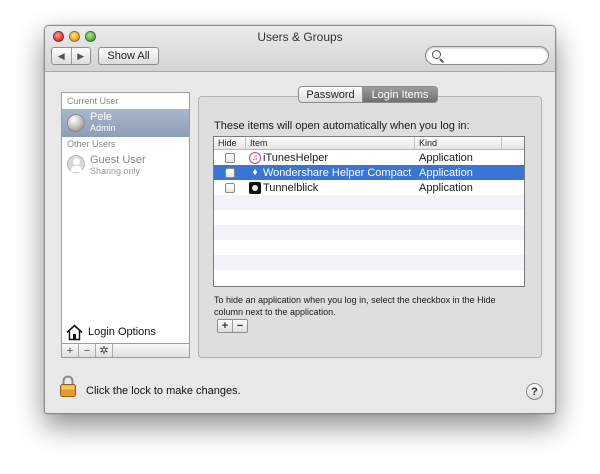 This screenshot has height=474, width=600. What do you see at coordinates (337, 172) in the screenshot?
I see `item-name: Wondershare Helper Compact` at bounding box center [337, 172].